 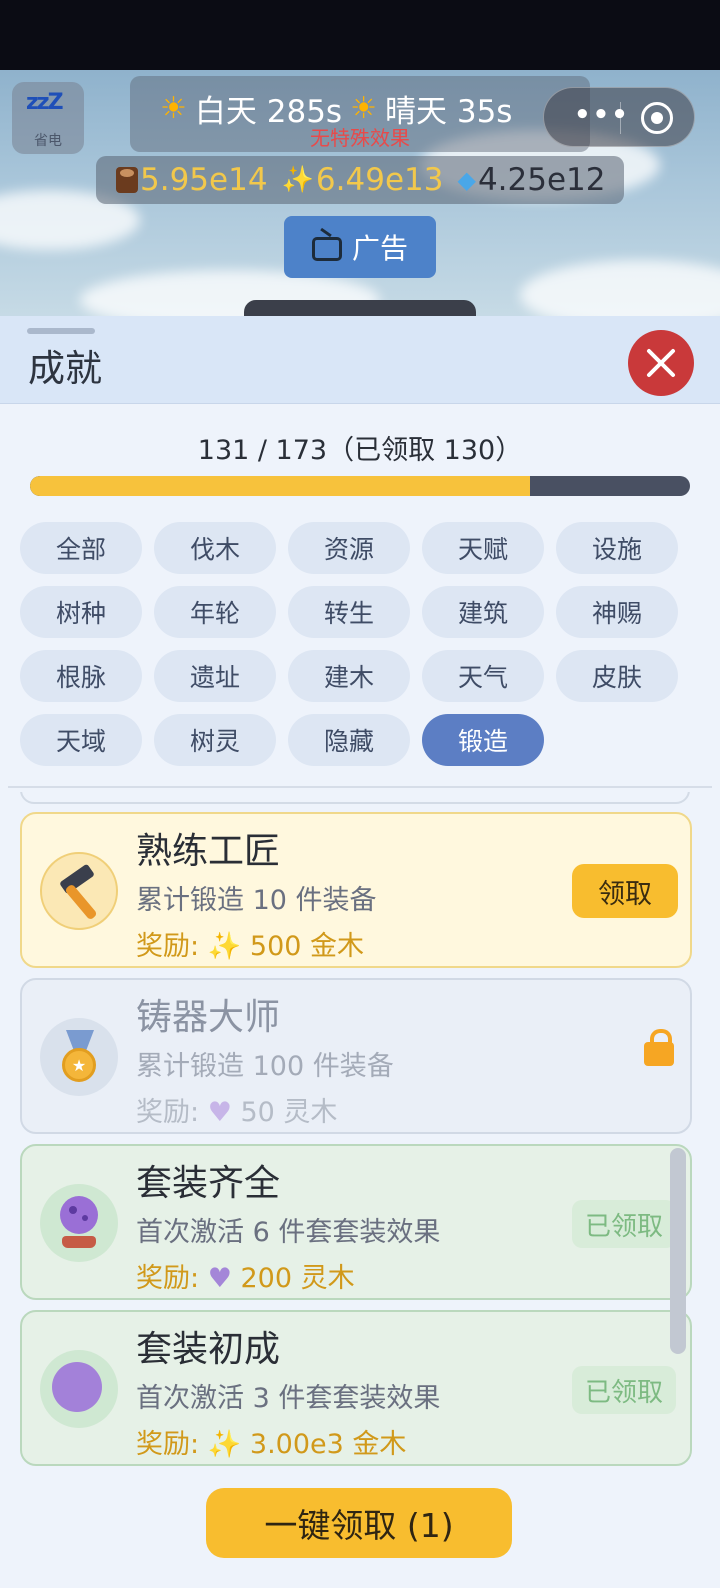 I want to click on purple-orb-icon, so click(x=77, y=1387).